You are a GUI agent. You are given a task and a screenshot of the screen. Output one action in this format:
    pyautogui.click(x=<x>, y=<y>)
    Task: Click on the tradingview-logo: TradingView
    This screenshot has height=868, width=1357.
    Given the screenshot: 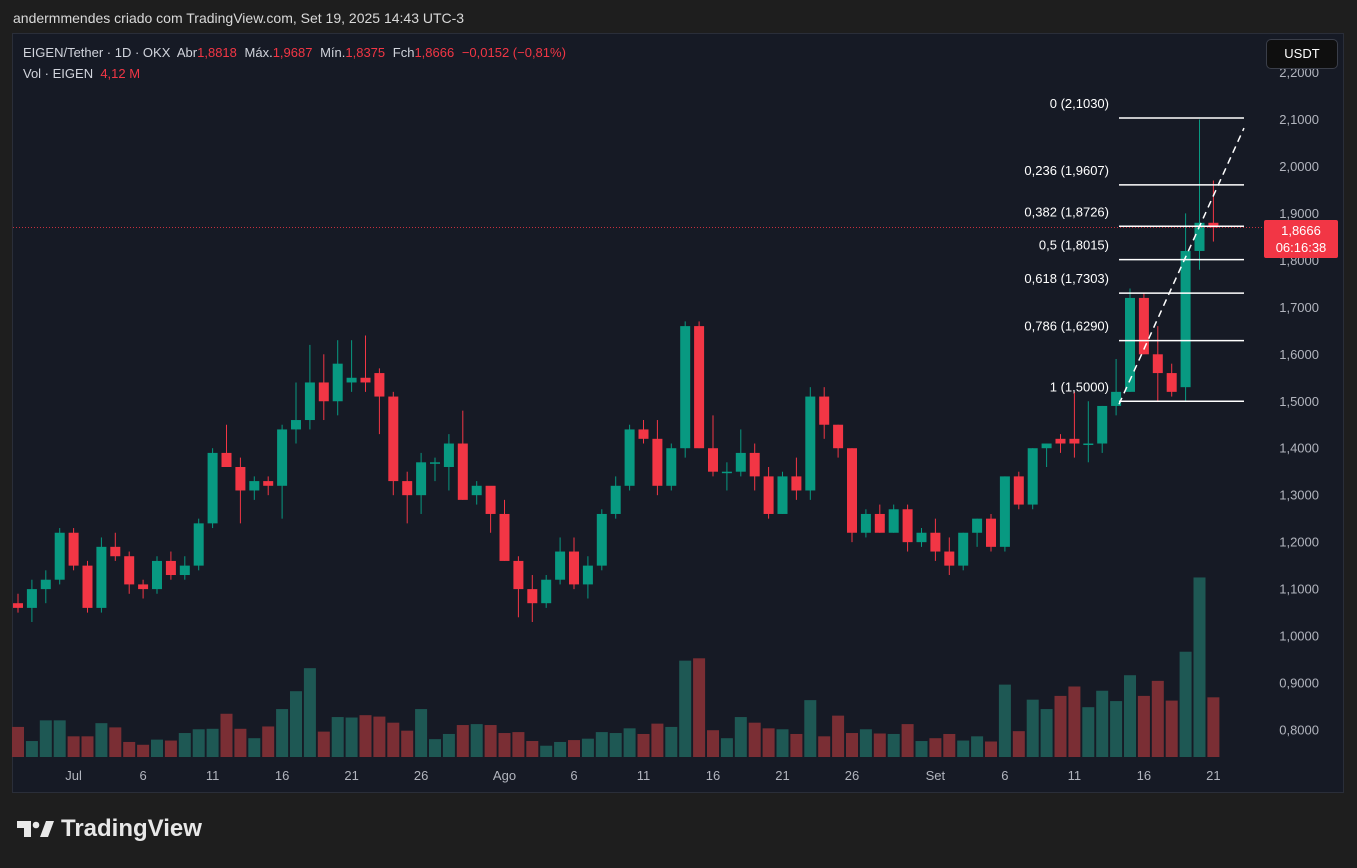 What is the action you would take?
    pyautogui.click(x=108, y=829)
    